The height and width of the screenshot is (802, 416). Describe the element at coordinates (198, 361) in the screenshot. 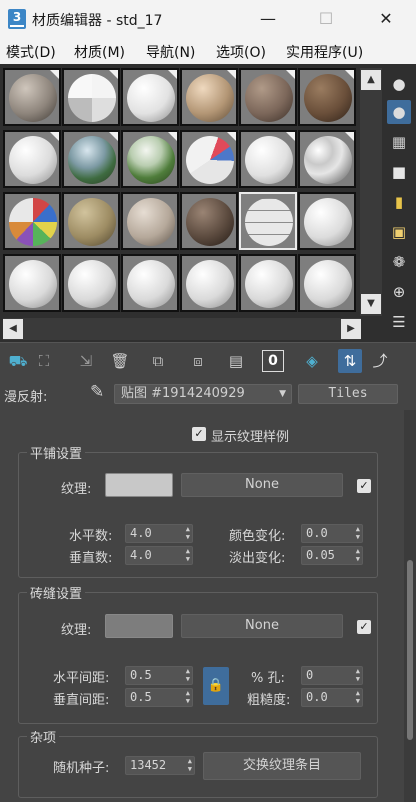

I see `put-to-library-icon: ⧈` at that location.